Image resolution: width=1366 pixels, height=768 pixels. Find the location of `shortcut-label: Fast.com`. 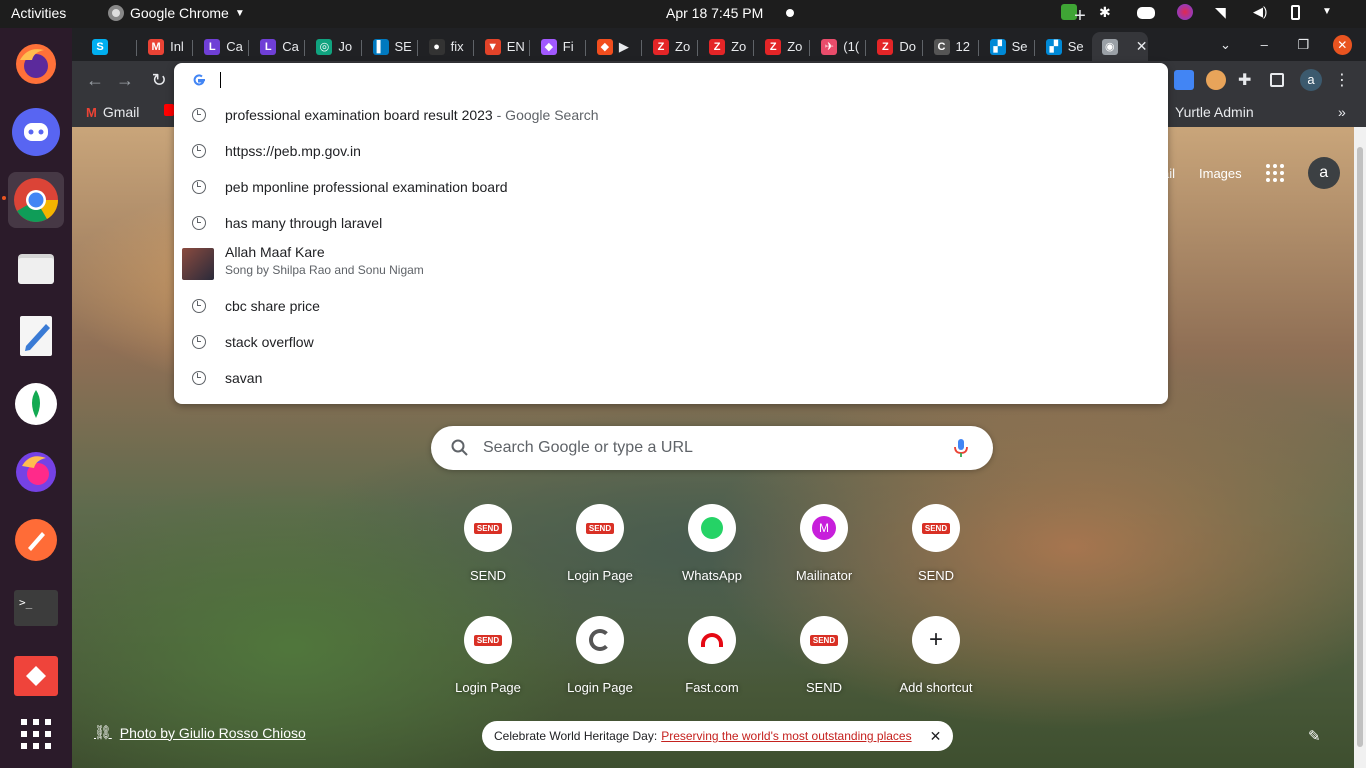

shortcut-label: Fast.com is located at coordinates (712, 687).